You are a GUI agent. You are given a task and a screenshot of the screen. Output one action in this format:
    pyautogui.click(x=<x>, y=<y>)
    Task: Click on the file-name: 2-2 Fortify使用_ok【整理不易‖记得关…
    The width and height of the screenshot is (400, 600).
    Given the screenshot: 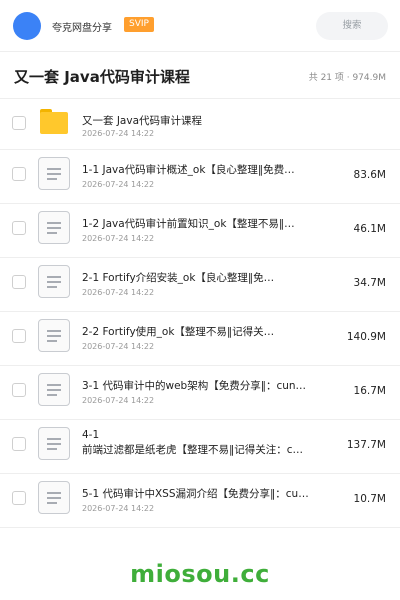 What is the action you would take?
    pyautogui.click(x=178, y=332)
    